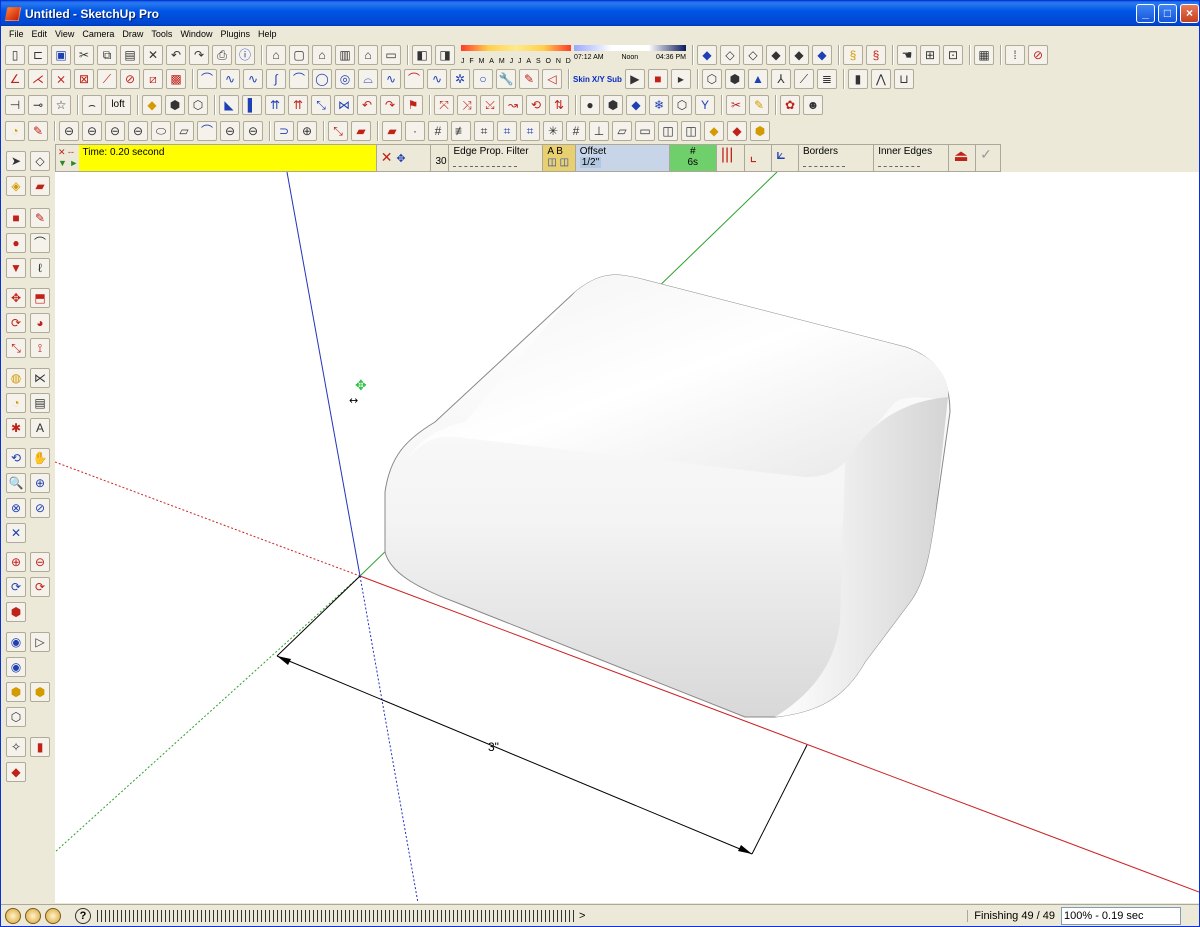 The image size is (1200, 927). Describe the element at coordinates (1015, 55) in the screenshot. I see `dimension-tool-icon: ⁞` at that location.